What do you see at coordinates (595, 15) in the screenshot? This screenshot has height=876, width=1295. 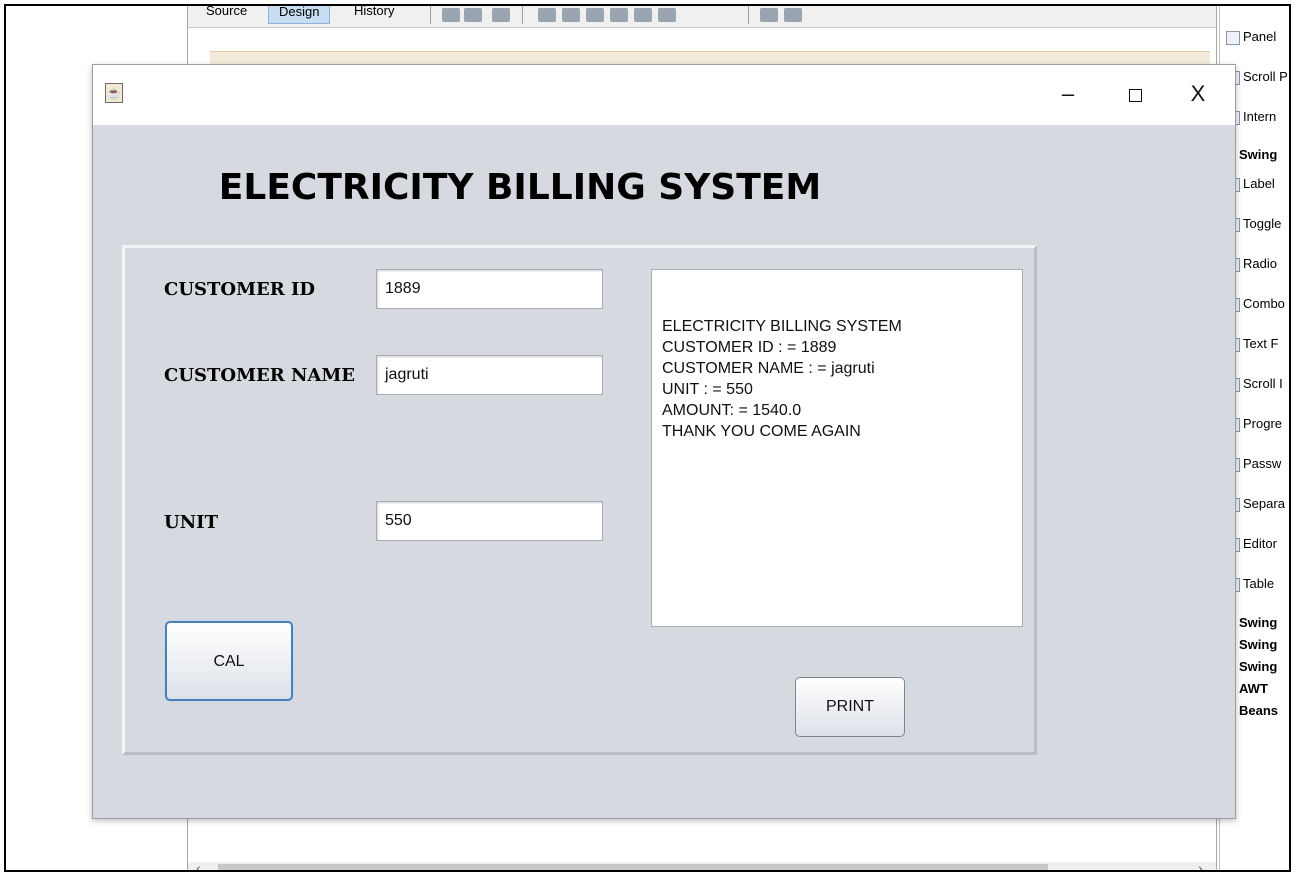 I see `center-horizontally-icon` at bounding box center [595, 15].